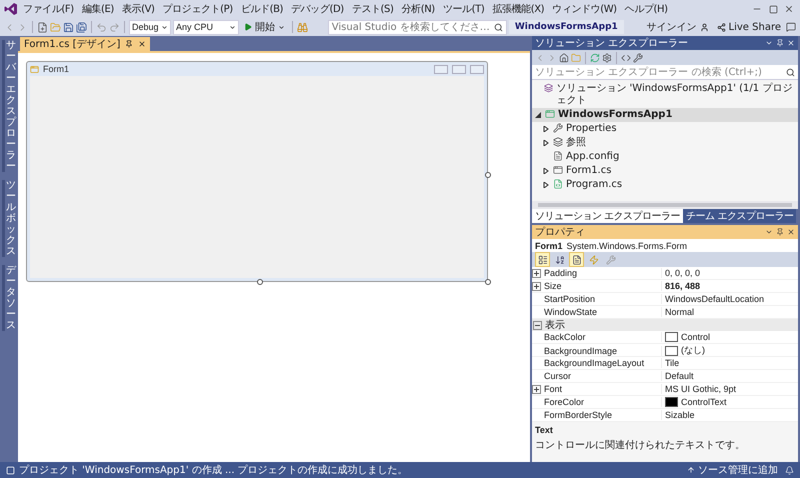 The width and height of the screenshot is (800, 478). Describe the element at coordinates (730, 337) in the screenshot. I see `property-value: Control` at that location.